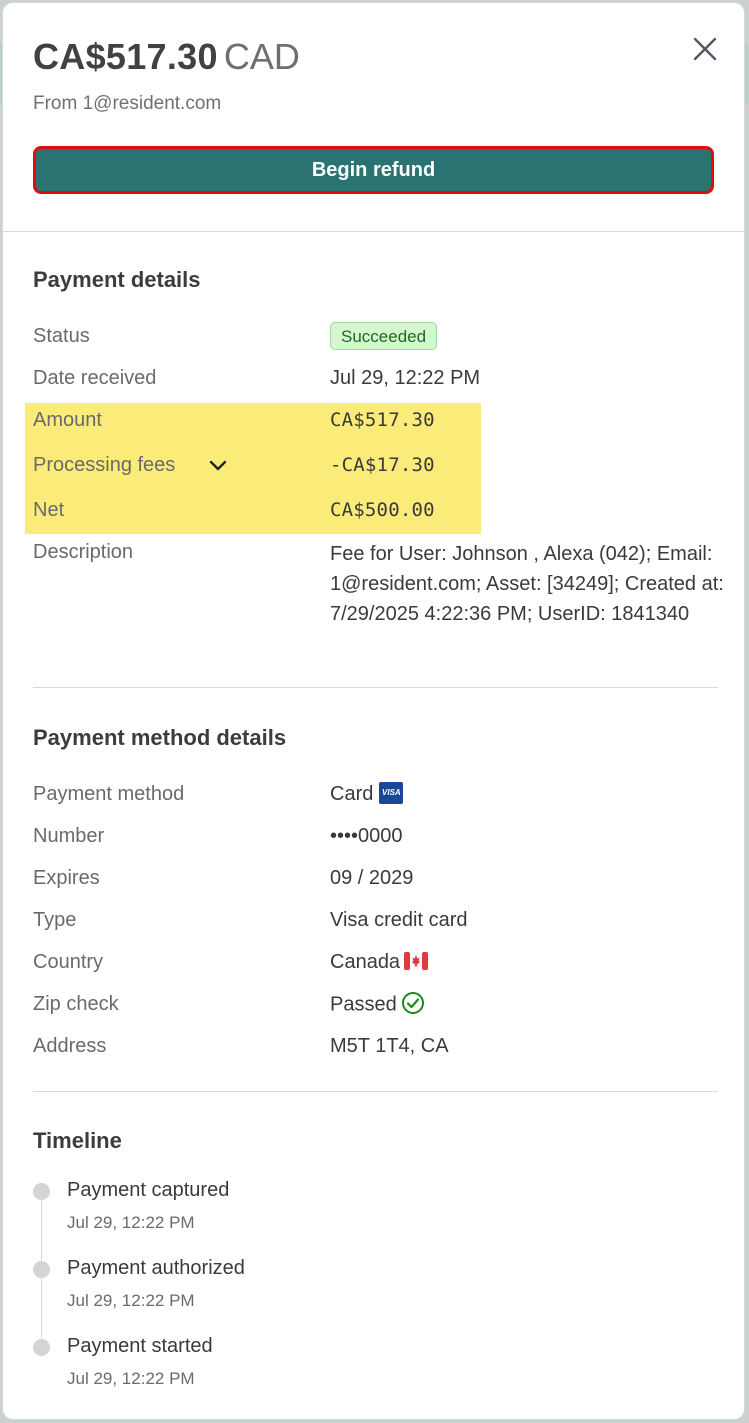  I want to click on date-received-value: Jul 29, 12:22 PM, so click(405, 378).